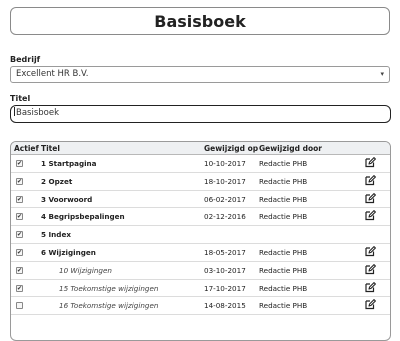 The height and width of the screenshot is (341, 400). I want to click on table-row: ✔ 3 Voorwoord 06-02-2017 Redactie PHB, so click(200, 199).